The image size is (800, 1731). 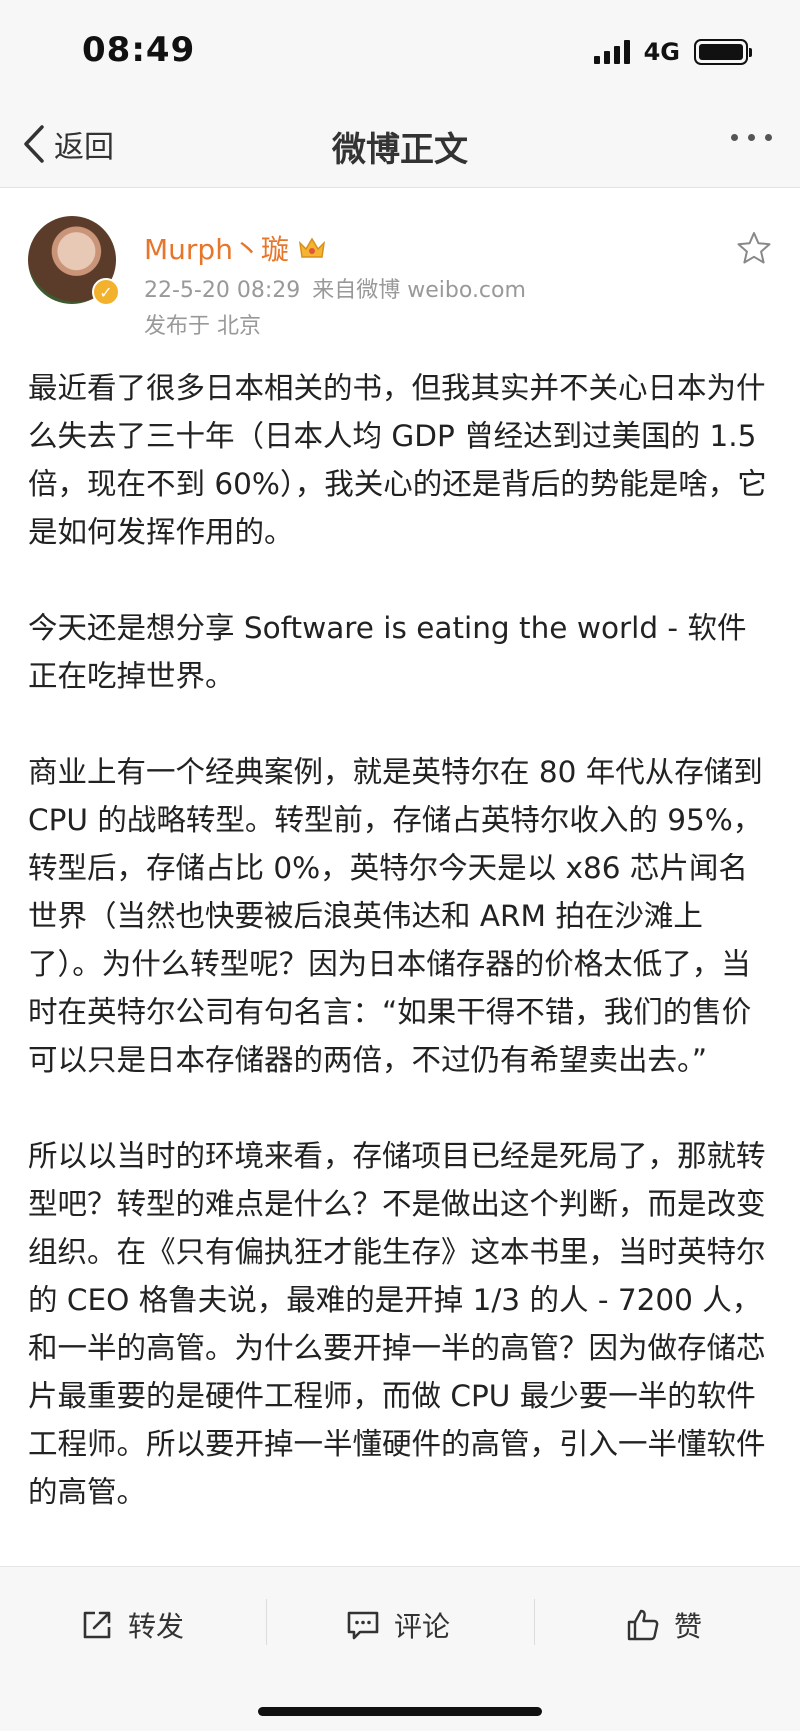 I want to click on verified-badge-icon: ✓, so click(x=106, y=292).